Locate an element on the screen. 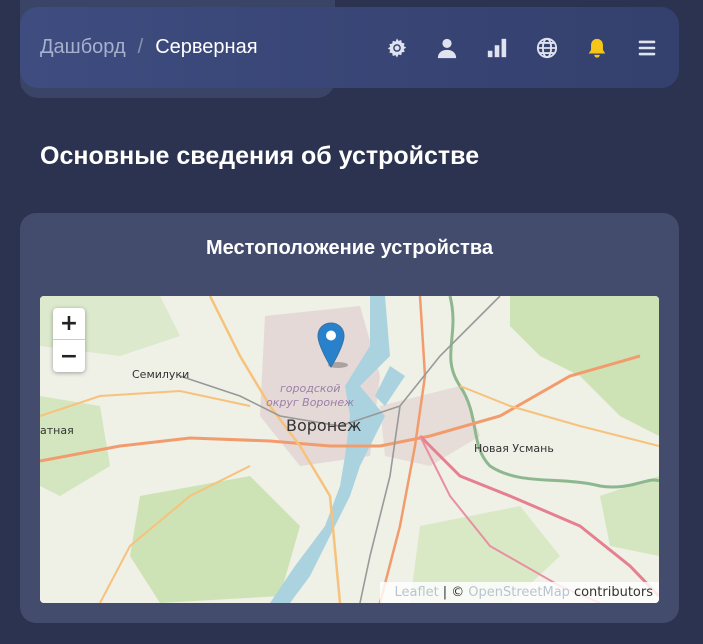 The width and height of the screenshot is (703, 644). attribution-contributors: contributors is located at coordinates (613, 592).